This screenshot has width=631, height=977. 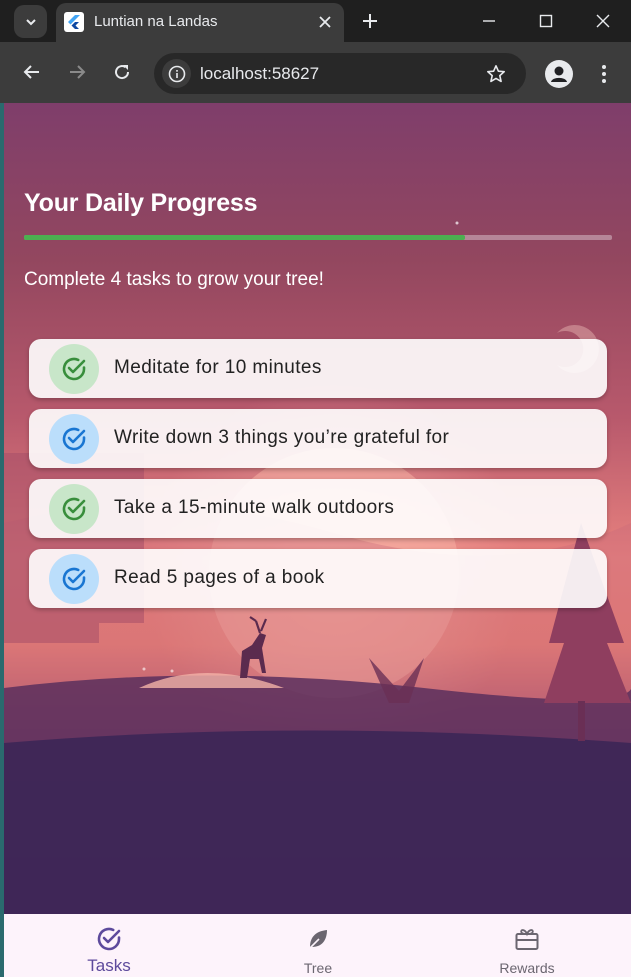 I want to click on plus-icon, so click(x=370, y=21).